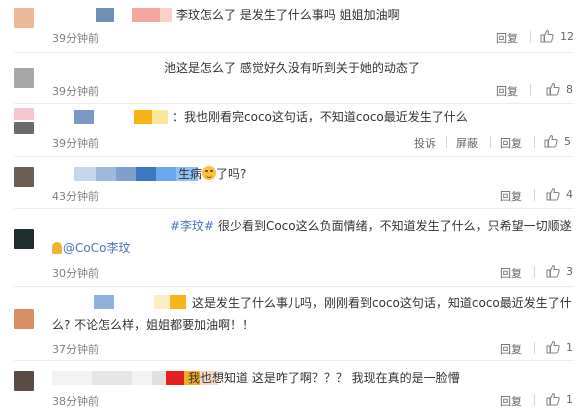 The width and height of the screenshot is (588, 415). What do you see at coordinates (192, 226) in the screenshot?
I see `topic-link: #李玟#` at bounding box center [192, 226].